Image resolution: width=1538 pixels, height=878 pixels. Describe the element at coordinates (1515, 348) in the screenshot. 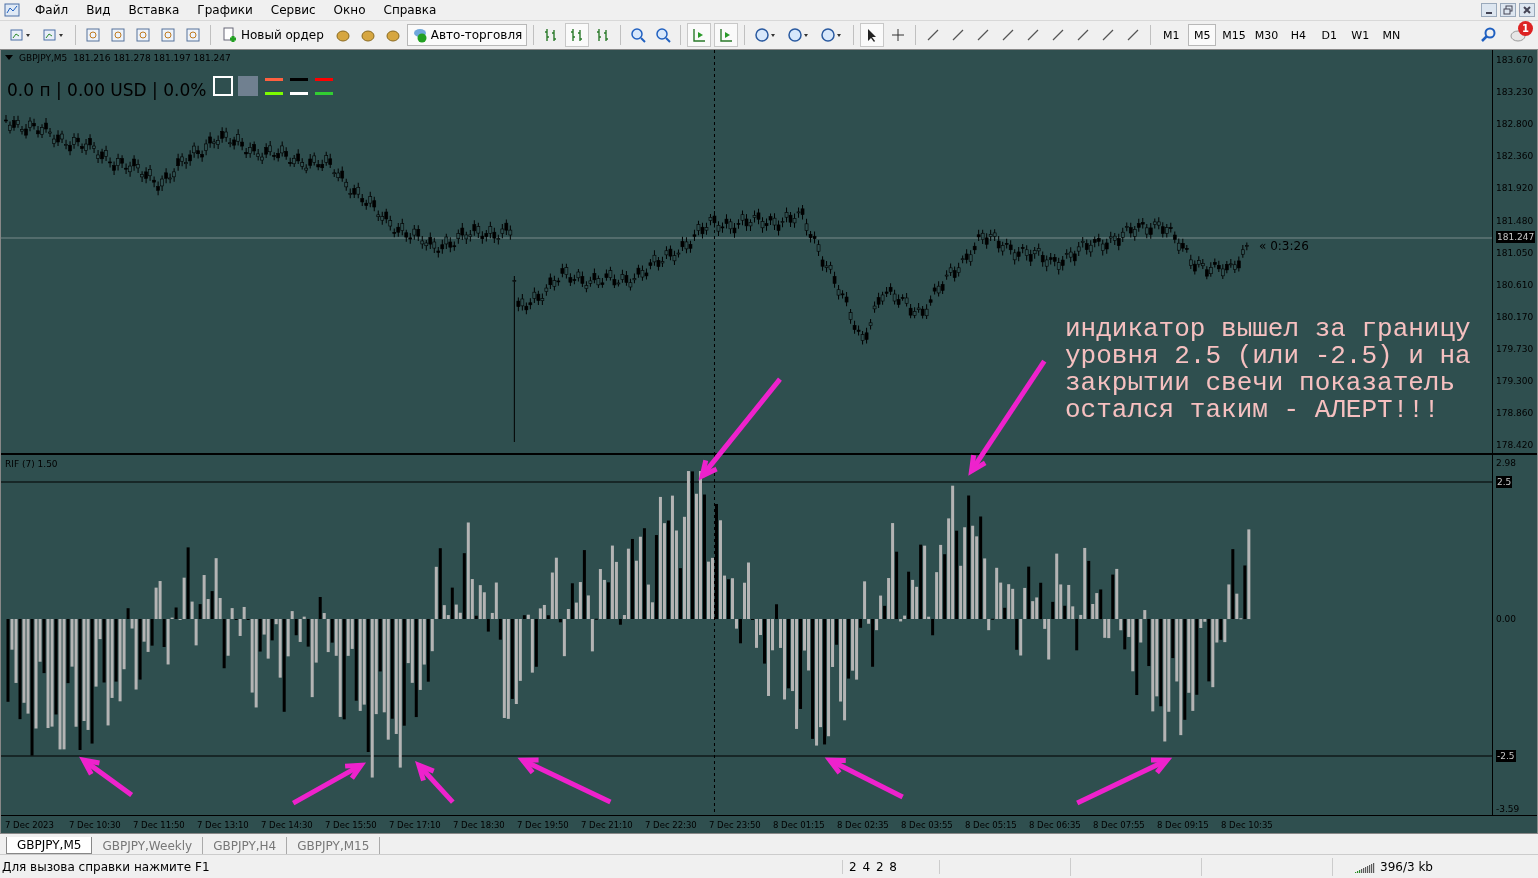

I see `price-label: 179.730` at that location.